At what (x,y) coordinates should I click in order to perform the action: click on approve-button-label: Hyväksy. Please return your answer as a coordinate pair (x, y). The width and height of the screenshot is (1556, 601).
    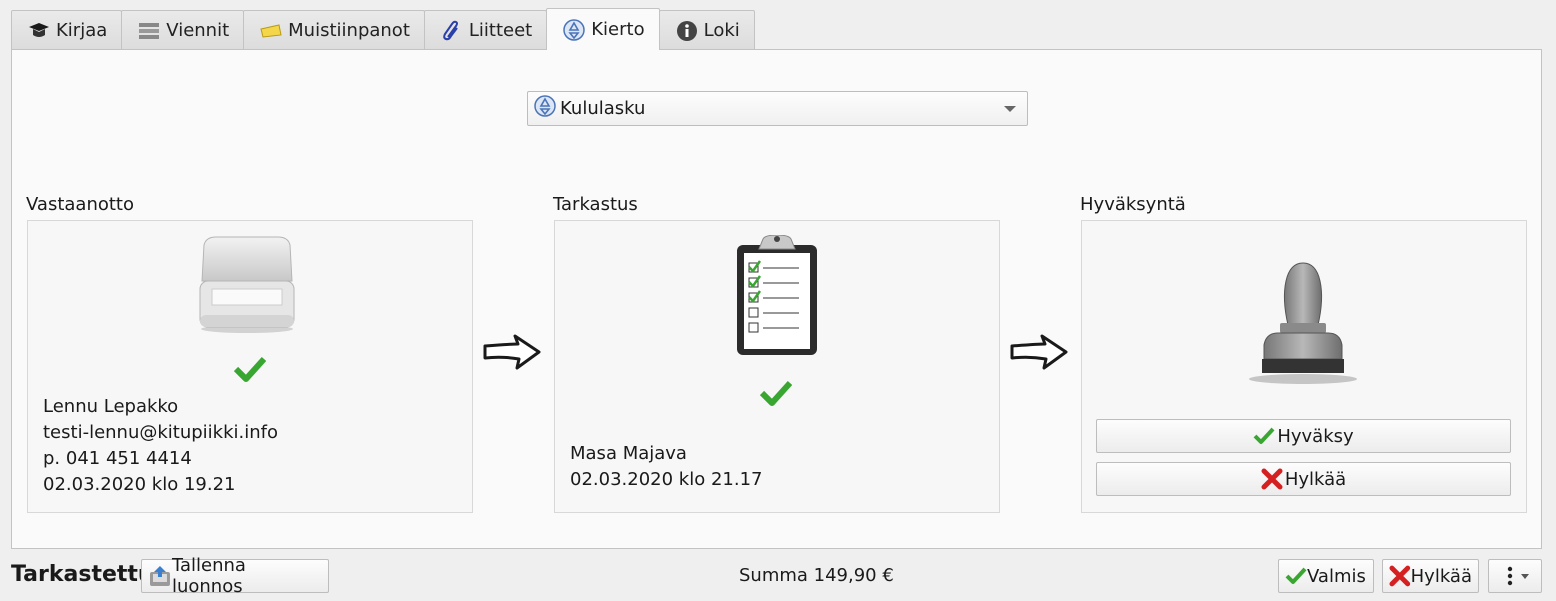
    Looking at the image, I should click on (1315, 436).